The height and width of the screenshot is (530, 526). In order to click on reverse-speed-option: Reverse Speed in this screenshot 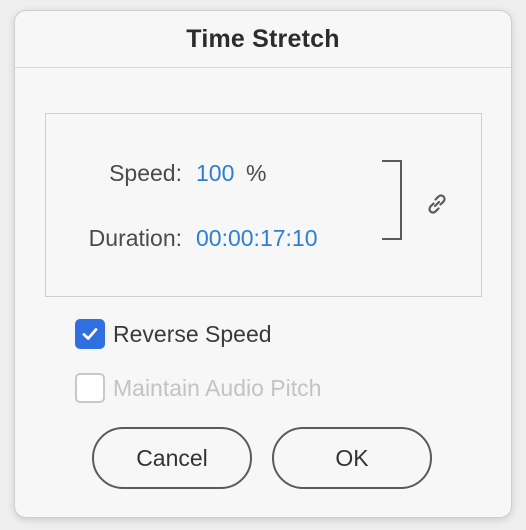, I will do `click(173, 334)`.